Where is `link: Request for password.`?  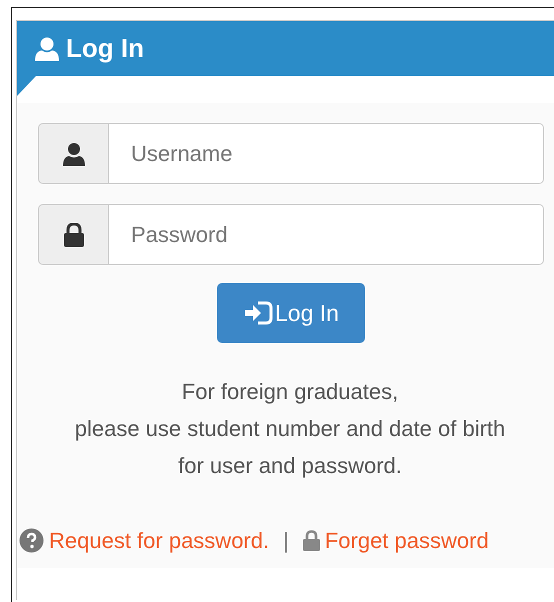 link: Request for password. is located at coordinates (159, 540).